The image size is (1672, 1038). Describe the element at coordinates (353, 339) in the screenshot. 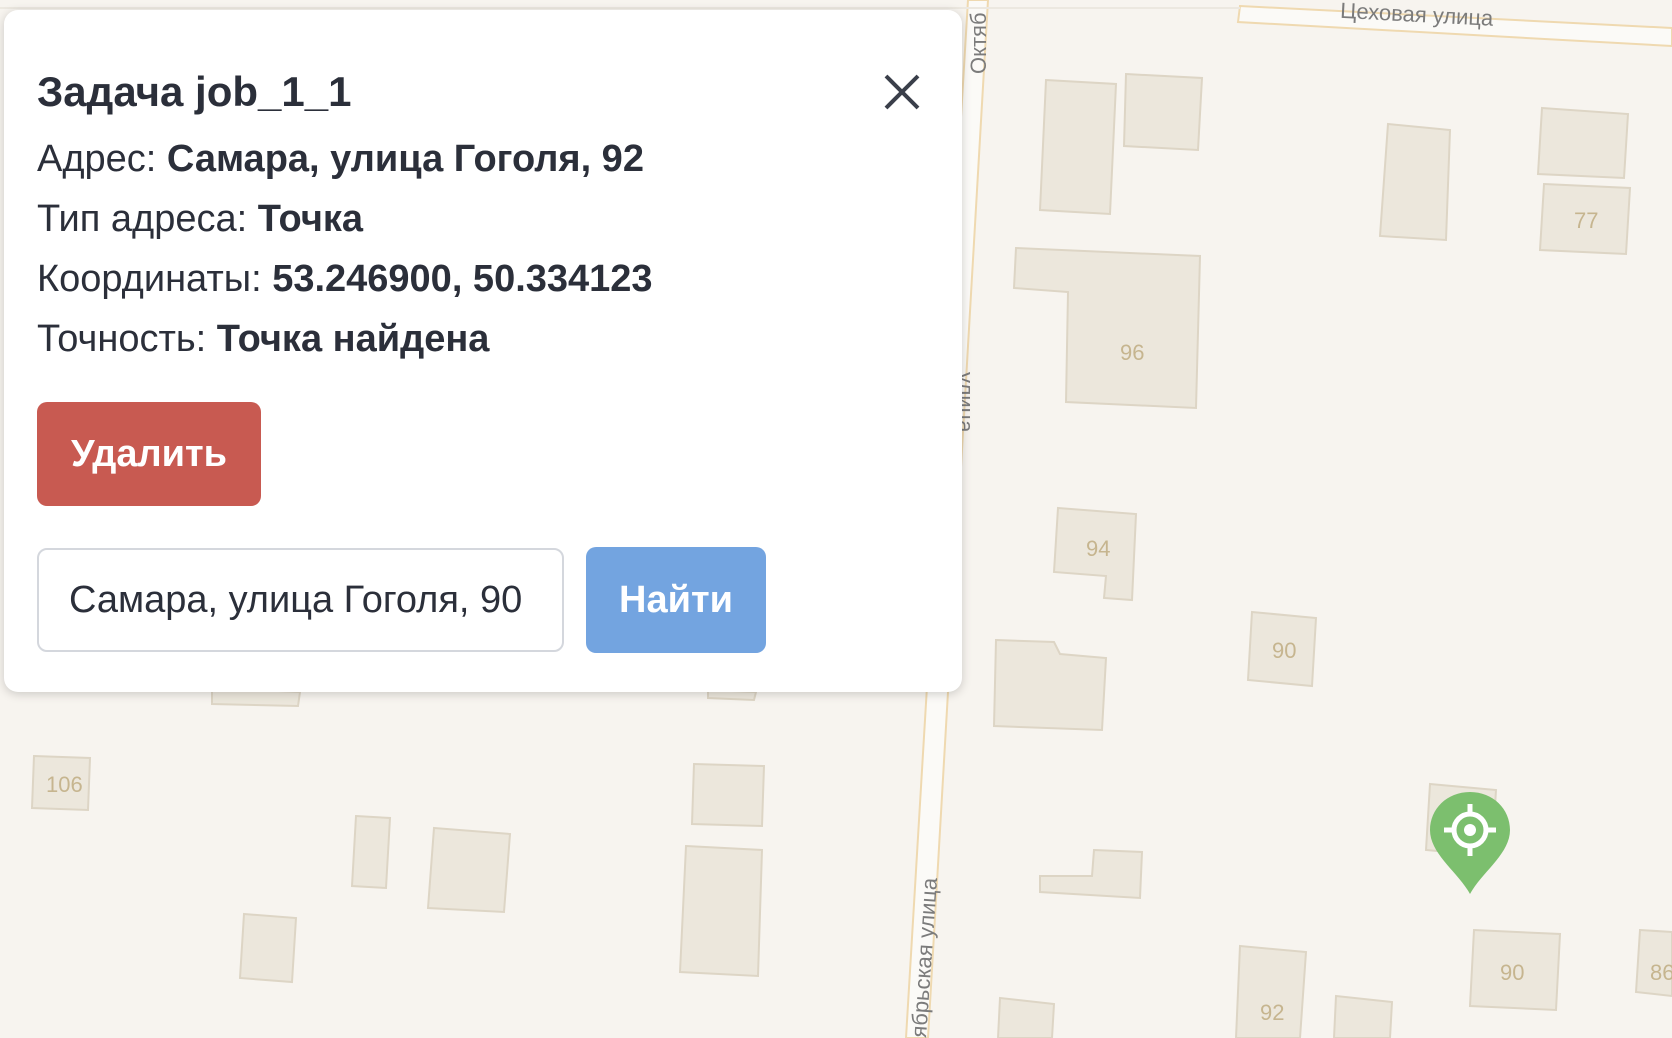

I see `accuracy-value: Точка найдена` at that location.